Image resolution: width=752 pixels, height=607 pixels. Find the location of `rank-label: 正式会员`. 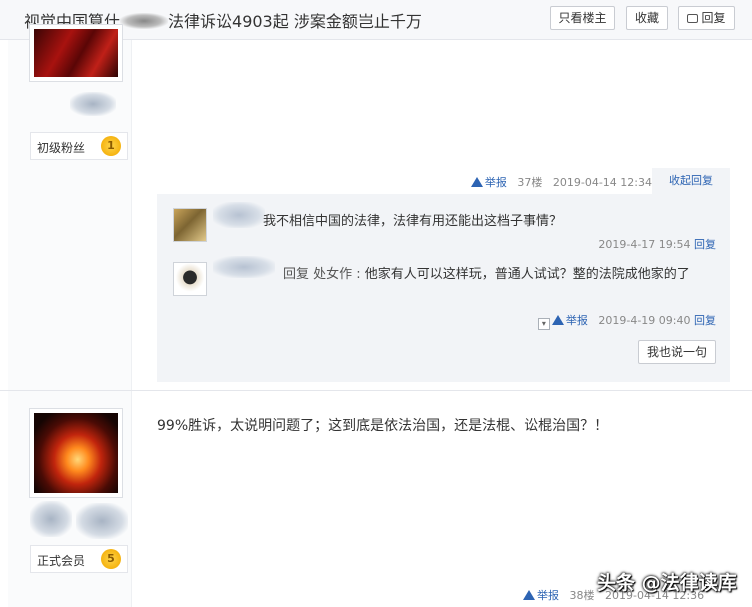

rank-label: 正式会员 is located at coordinates (61, 561).